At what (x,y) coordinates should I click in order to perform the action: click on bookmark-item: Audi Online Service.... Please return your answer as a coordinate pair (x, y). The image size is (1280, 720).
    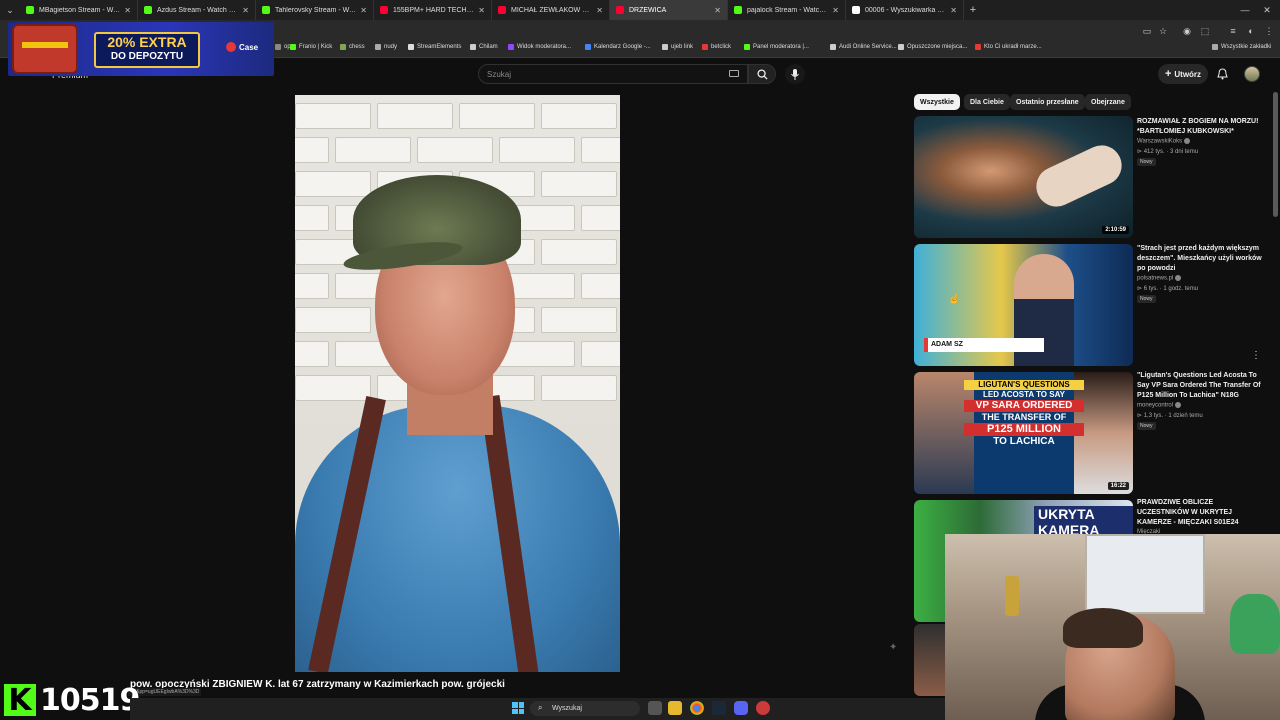
    Looking at the image, I should click on (863, 47).